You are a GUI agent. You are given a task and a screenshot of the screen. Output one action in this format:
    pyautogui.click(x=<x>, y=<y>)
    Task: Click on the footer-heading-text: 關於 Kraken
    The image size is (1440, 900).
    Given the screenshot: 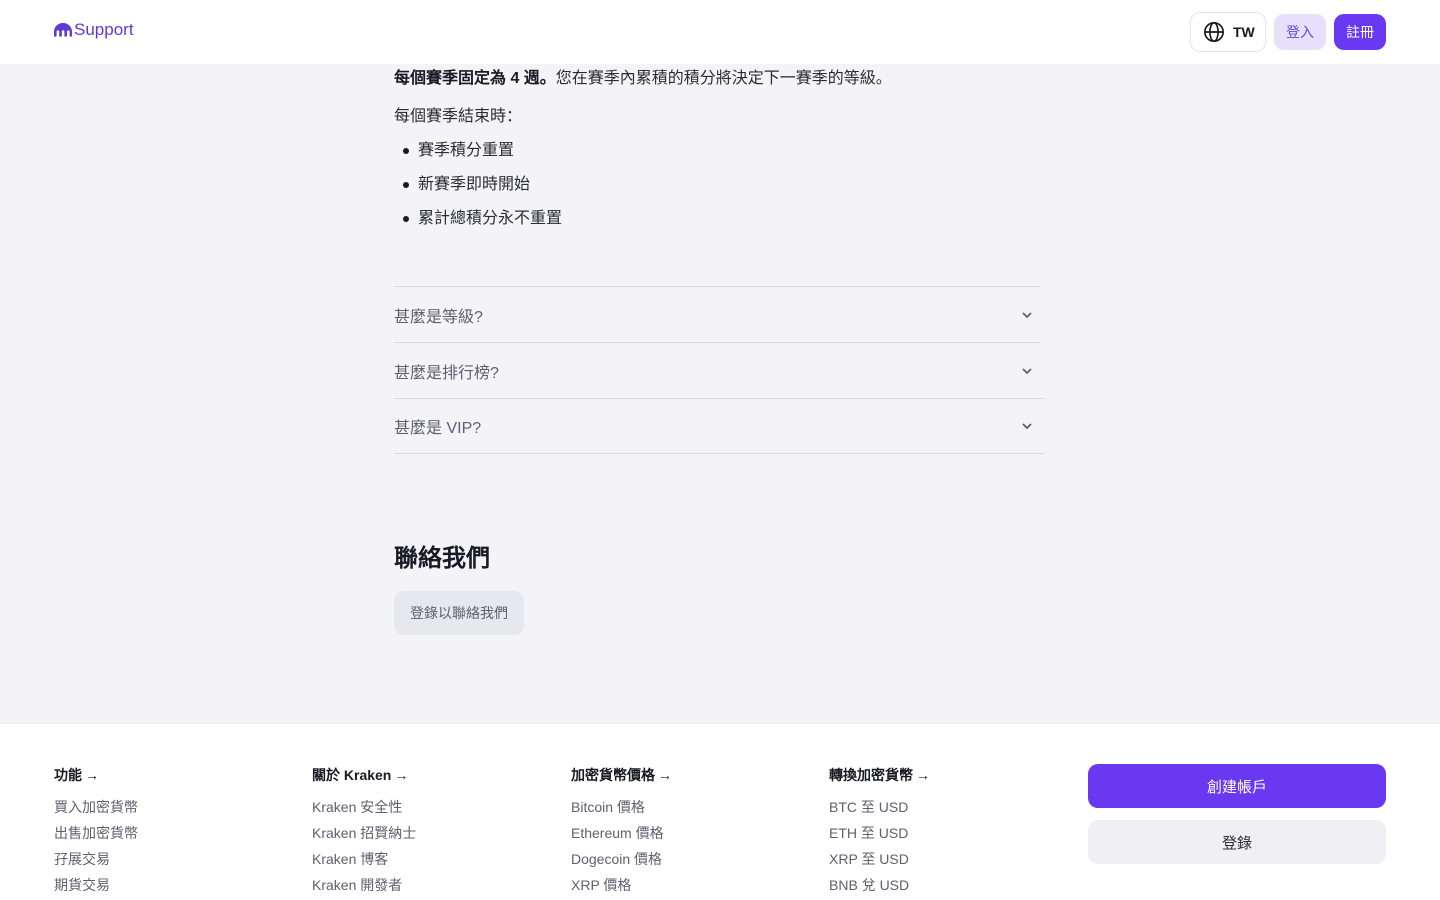 What is the action you would take?
    pyautogui.click(x=352, y=775)
    